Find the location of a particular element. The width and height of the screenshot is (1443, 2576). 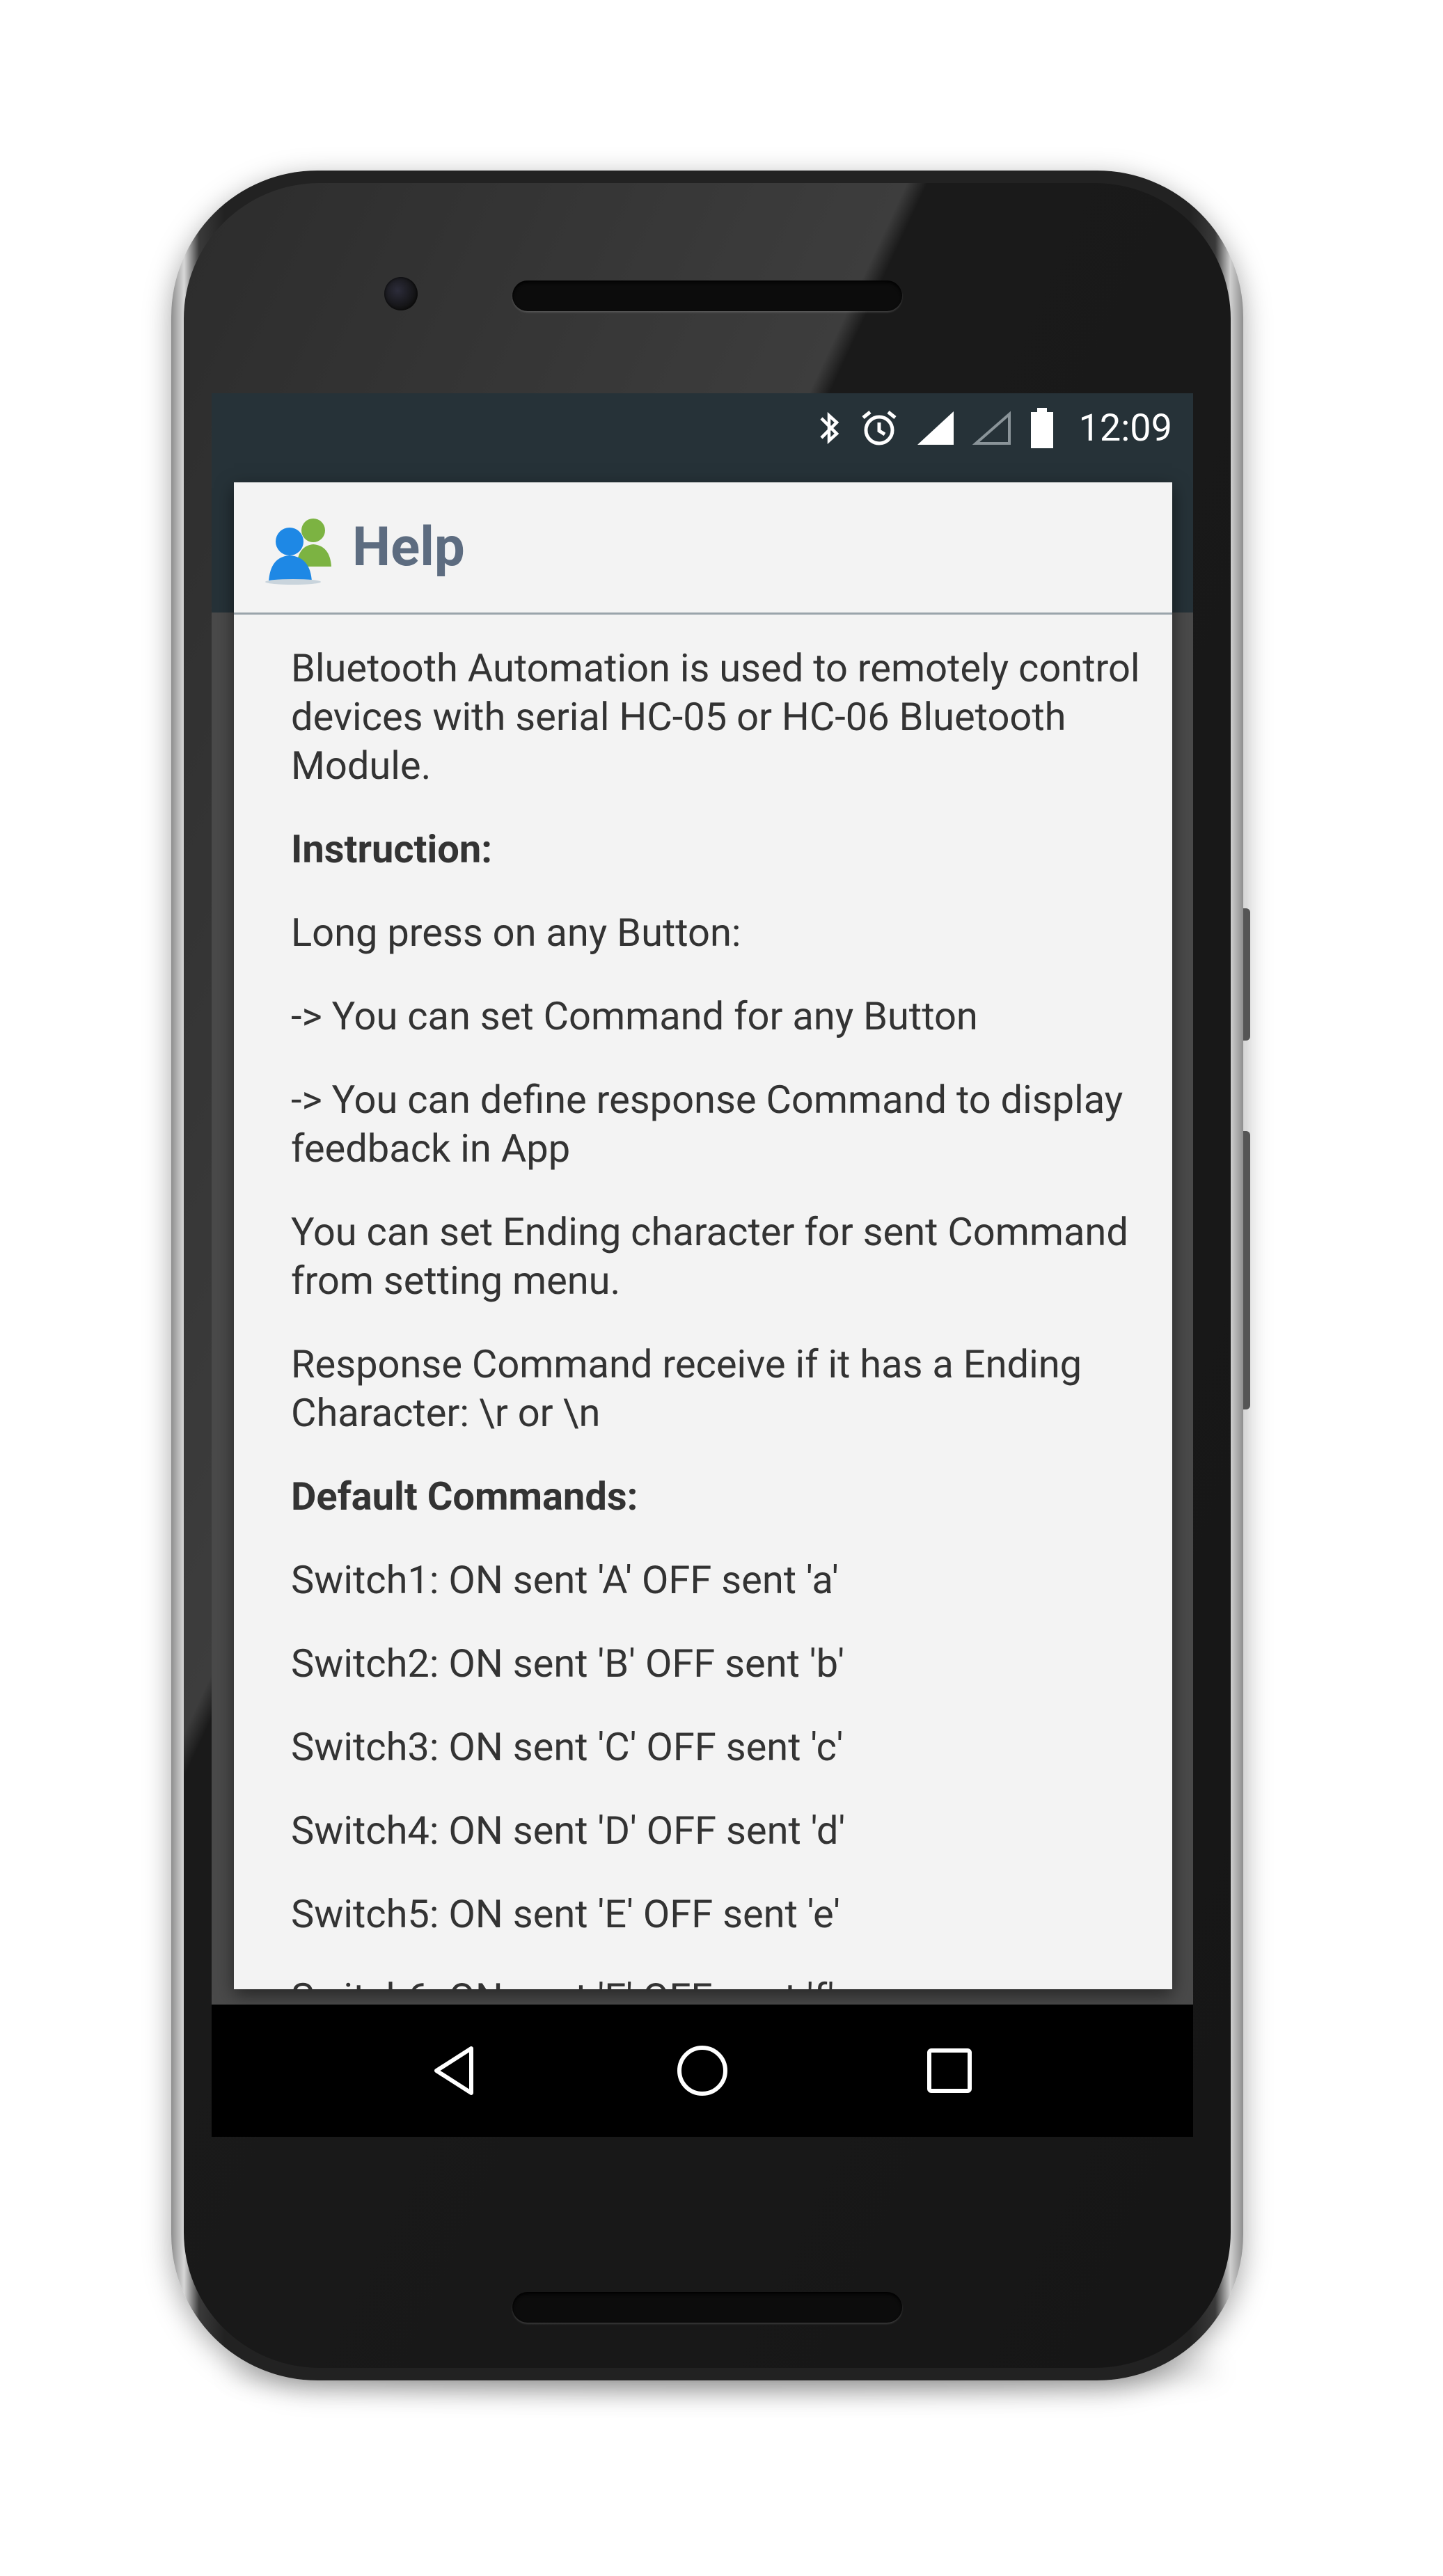

help-paragraph: Switch2: ON sent 'B' OFF sent 'b' is located at coordinates (568, 1663).